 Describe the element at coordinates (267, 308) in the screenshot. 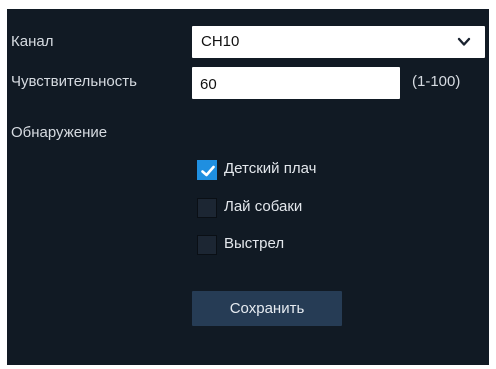

I see `save-button: Сохранить` at that location.